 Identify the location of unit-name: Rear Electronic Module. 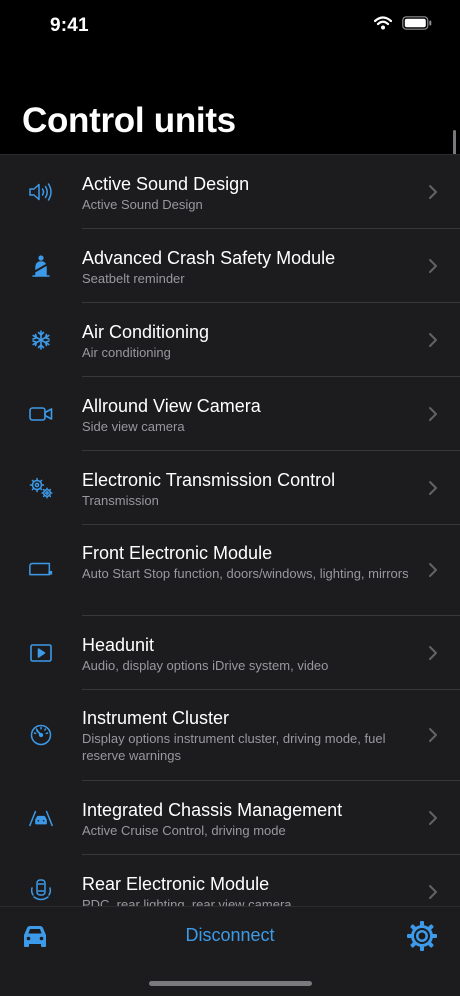
(176, 884).